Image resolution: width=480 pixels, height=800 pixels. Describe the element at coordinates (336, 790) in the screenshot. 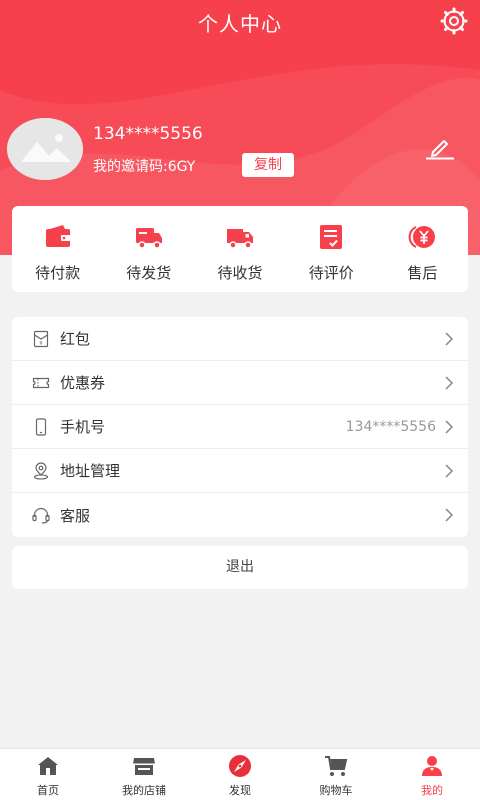

I see `tab-label: 购物车` at that location.